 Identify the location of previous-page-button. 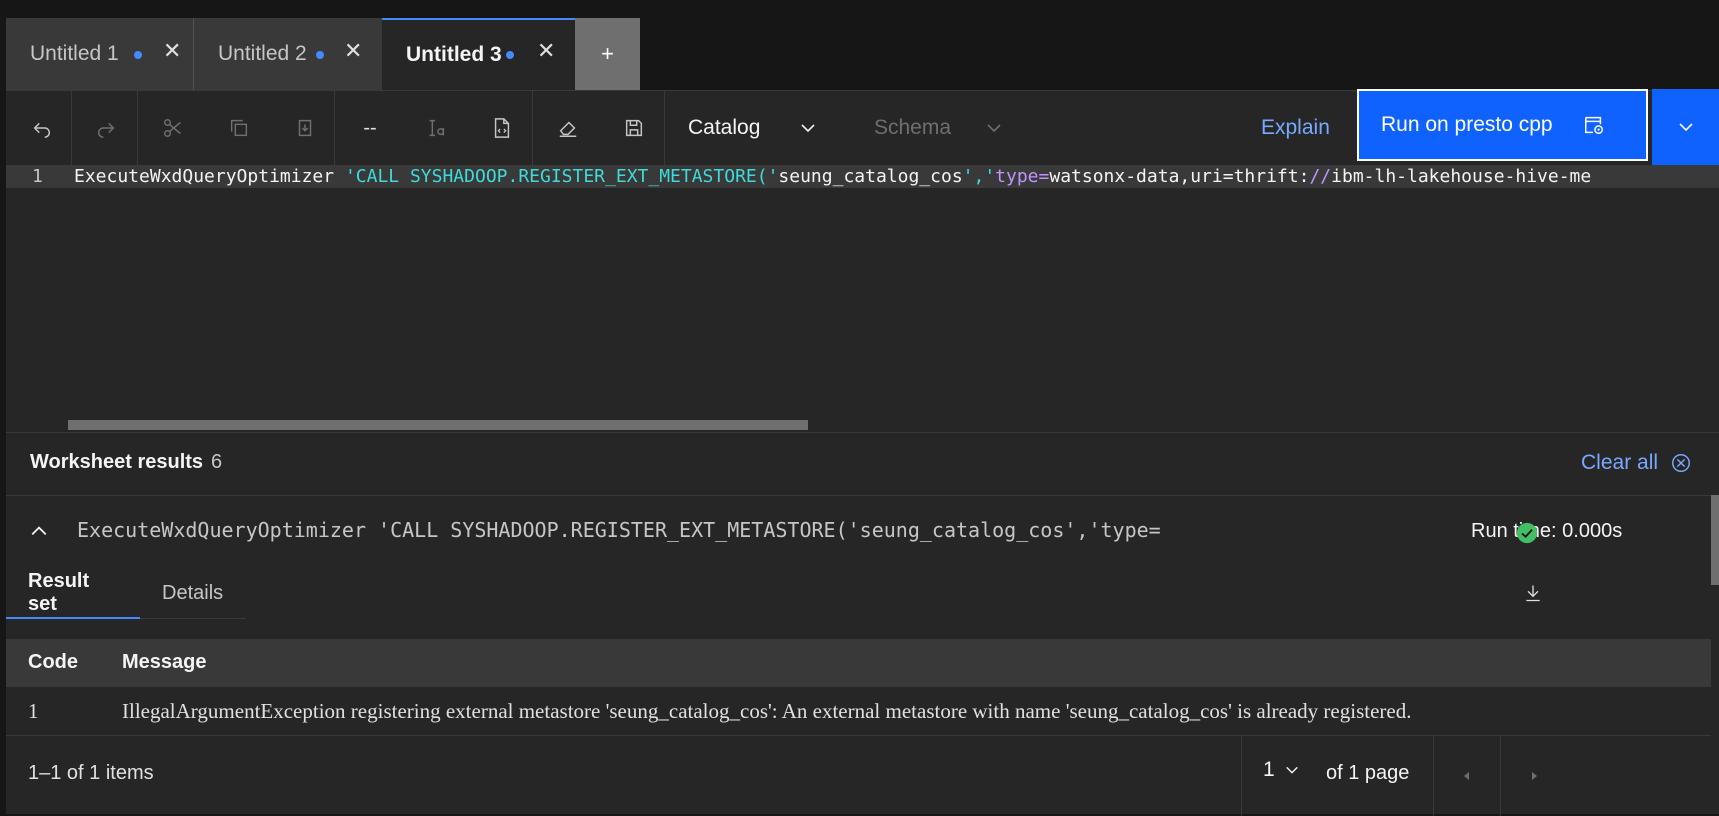
(1467, 776).